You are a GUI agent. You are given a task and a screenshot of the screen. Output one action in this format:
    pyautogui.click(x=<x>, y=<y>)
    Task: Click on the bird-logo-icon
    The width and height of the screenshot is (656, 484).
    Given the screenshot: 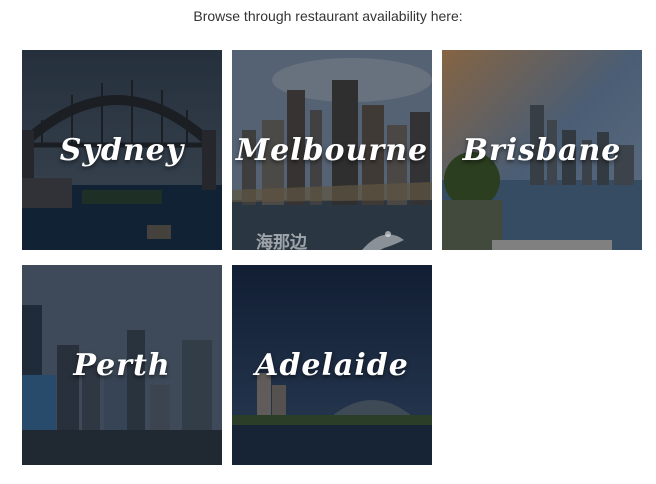 What is the action you would take?
    pyautogui.click(x=383, y=240)
    